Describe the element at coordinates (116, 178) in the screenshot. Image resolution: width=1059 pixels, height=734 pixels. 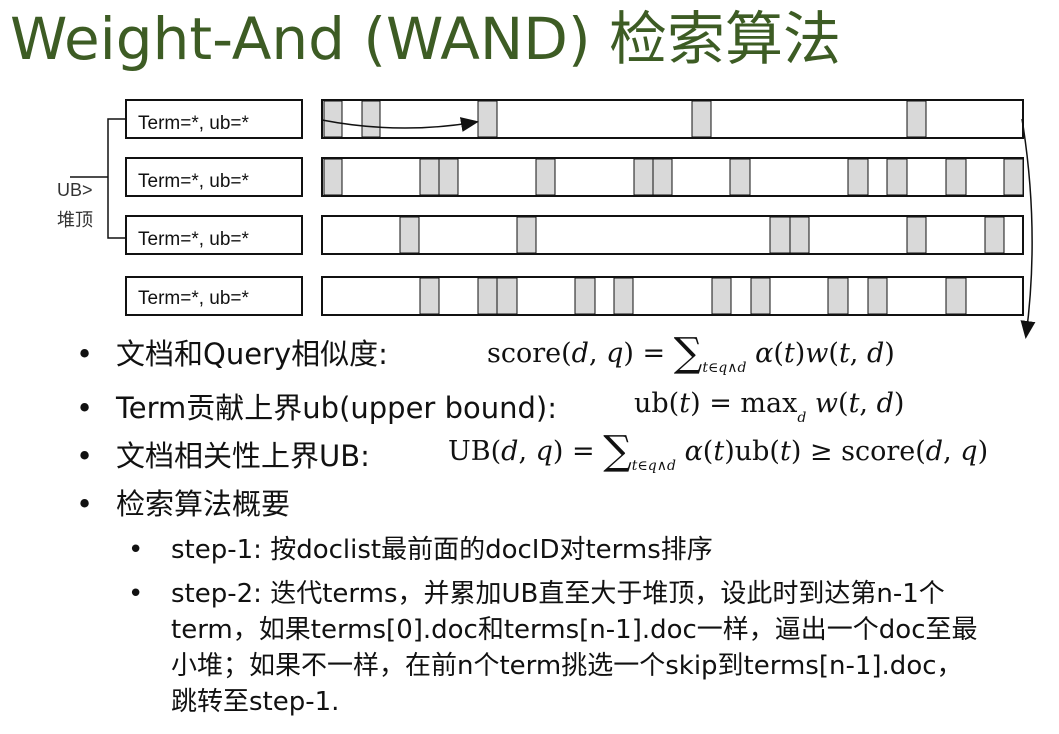
I see `heap-bracket` at that location.